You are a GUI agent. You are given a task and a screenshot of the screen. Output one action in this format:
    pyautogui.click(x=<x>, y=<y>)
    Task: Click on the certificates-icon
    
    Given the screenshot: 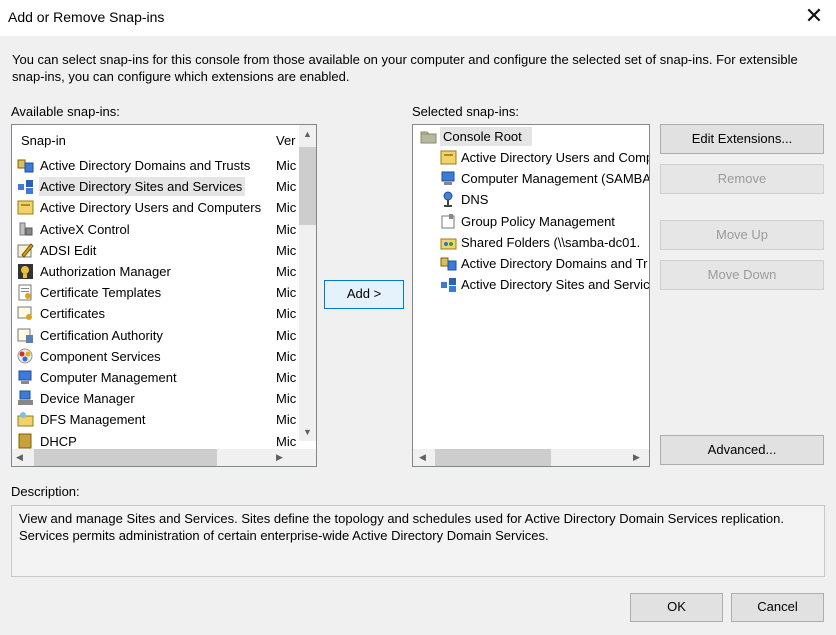 What is the action you would take?
    pyautogui.click(x=25, y=313)
    